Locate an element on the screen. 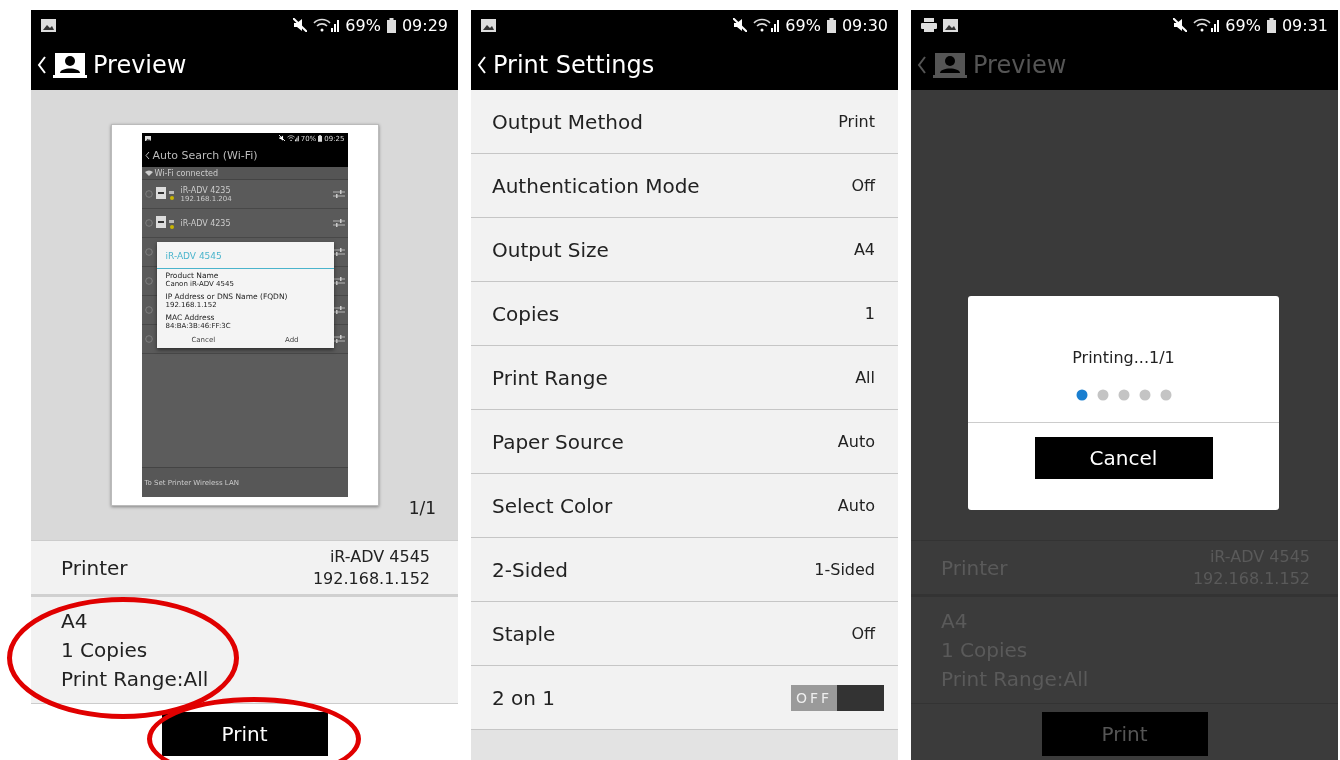 The height and width of the screenshot is (760, 1340). print-button: Print is located at coordinates (244, 734).